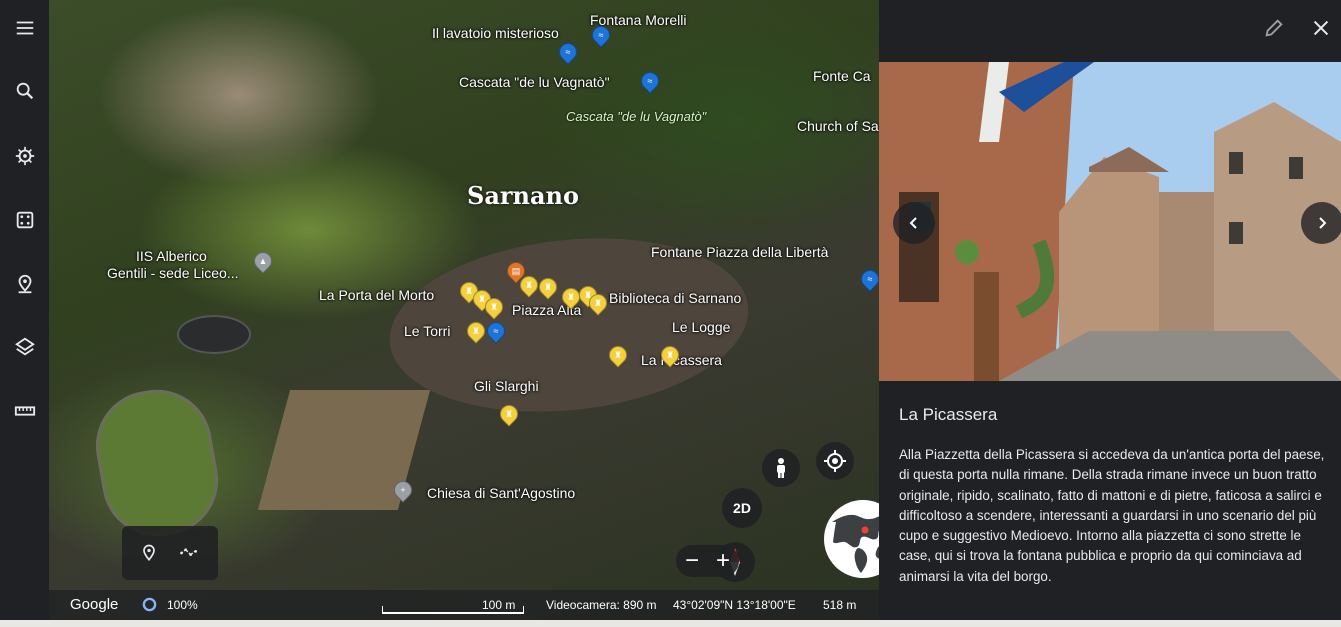  I want to click on street-view-pegman-button, so click(781, 468).